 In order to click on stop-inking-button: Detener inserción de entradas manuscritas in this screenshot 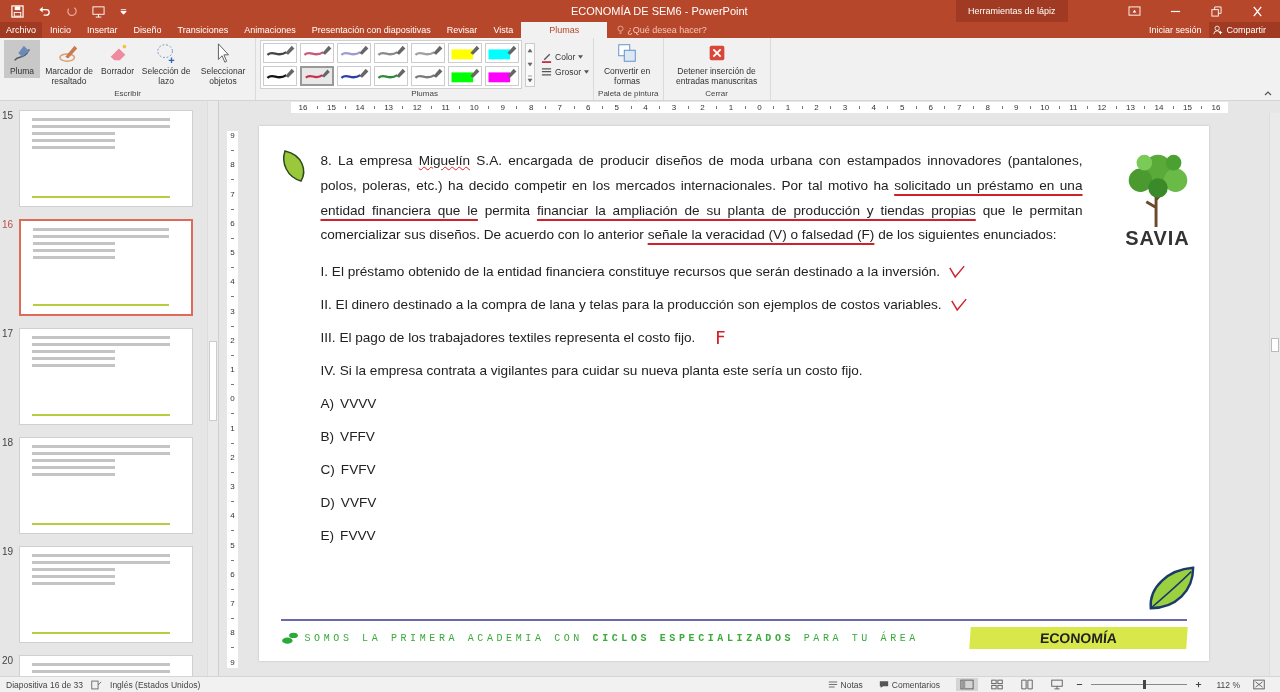, I will do `click(716, 64)`.